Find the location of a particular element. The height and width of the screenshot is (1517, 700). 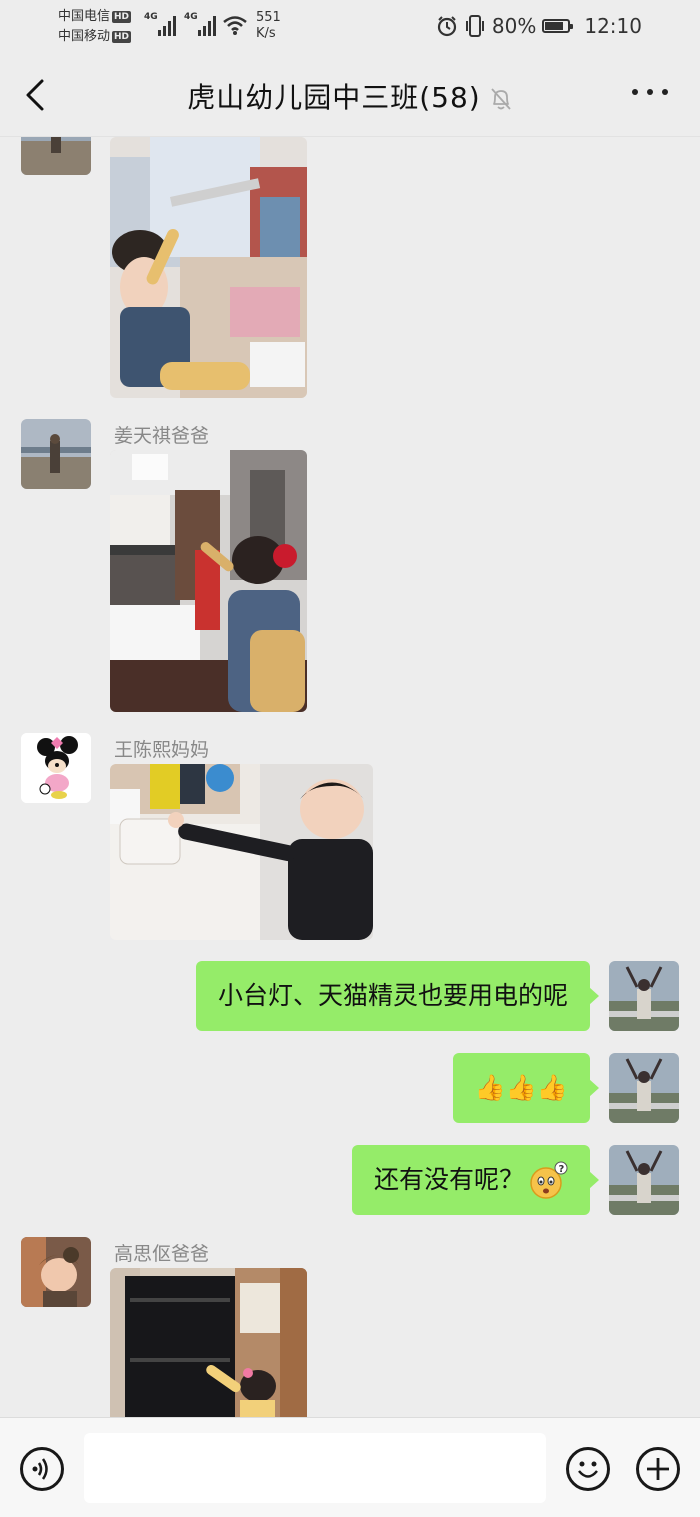

message-input is located at coordinates (315, 1468).